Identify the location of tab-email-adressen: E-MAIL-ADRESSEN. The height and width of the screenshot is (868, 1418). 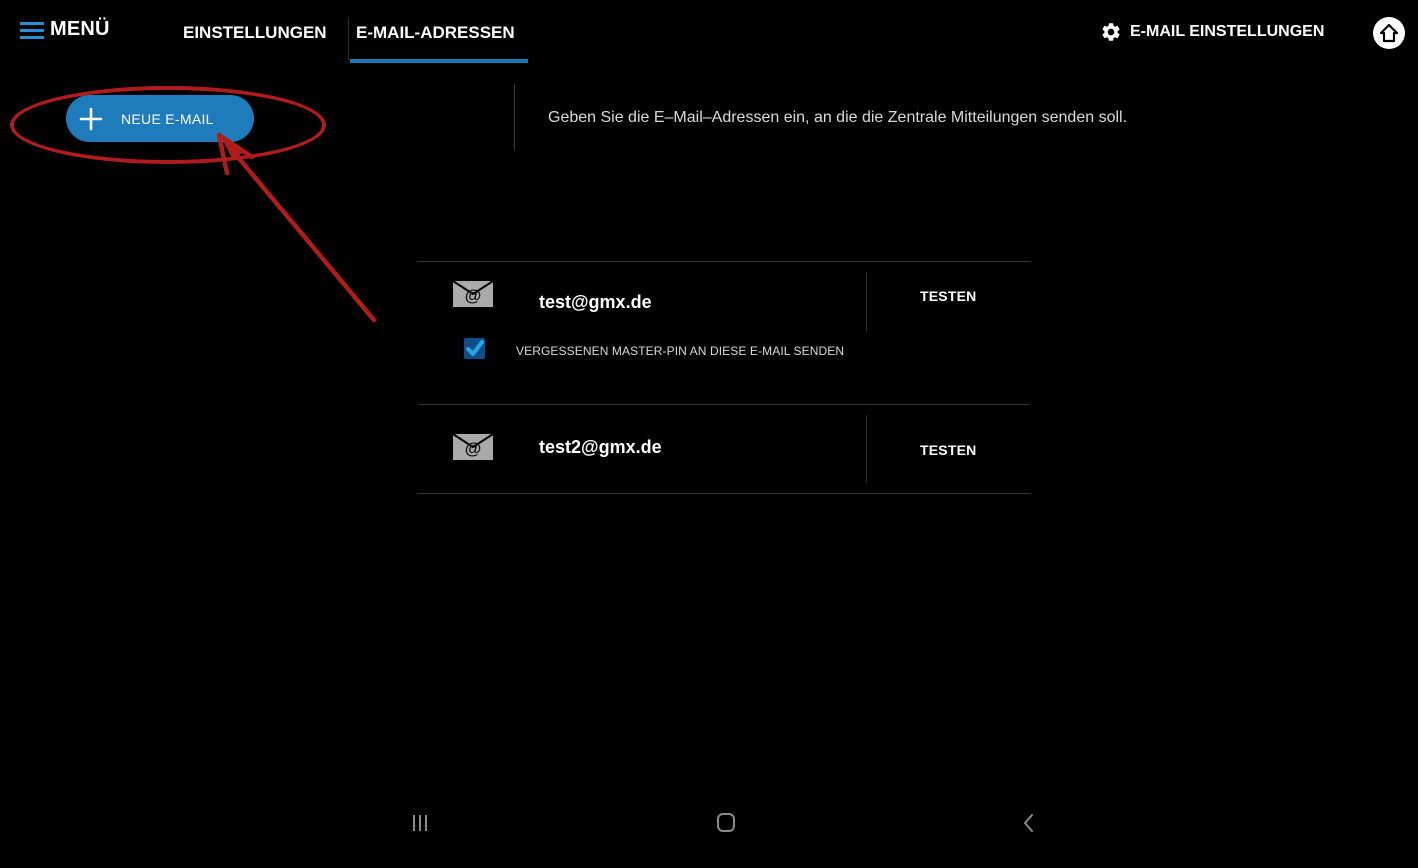
(435, 33).